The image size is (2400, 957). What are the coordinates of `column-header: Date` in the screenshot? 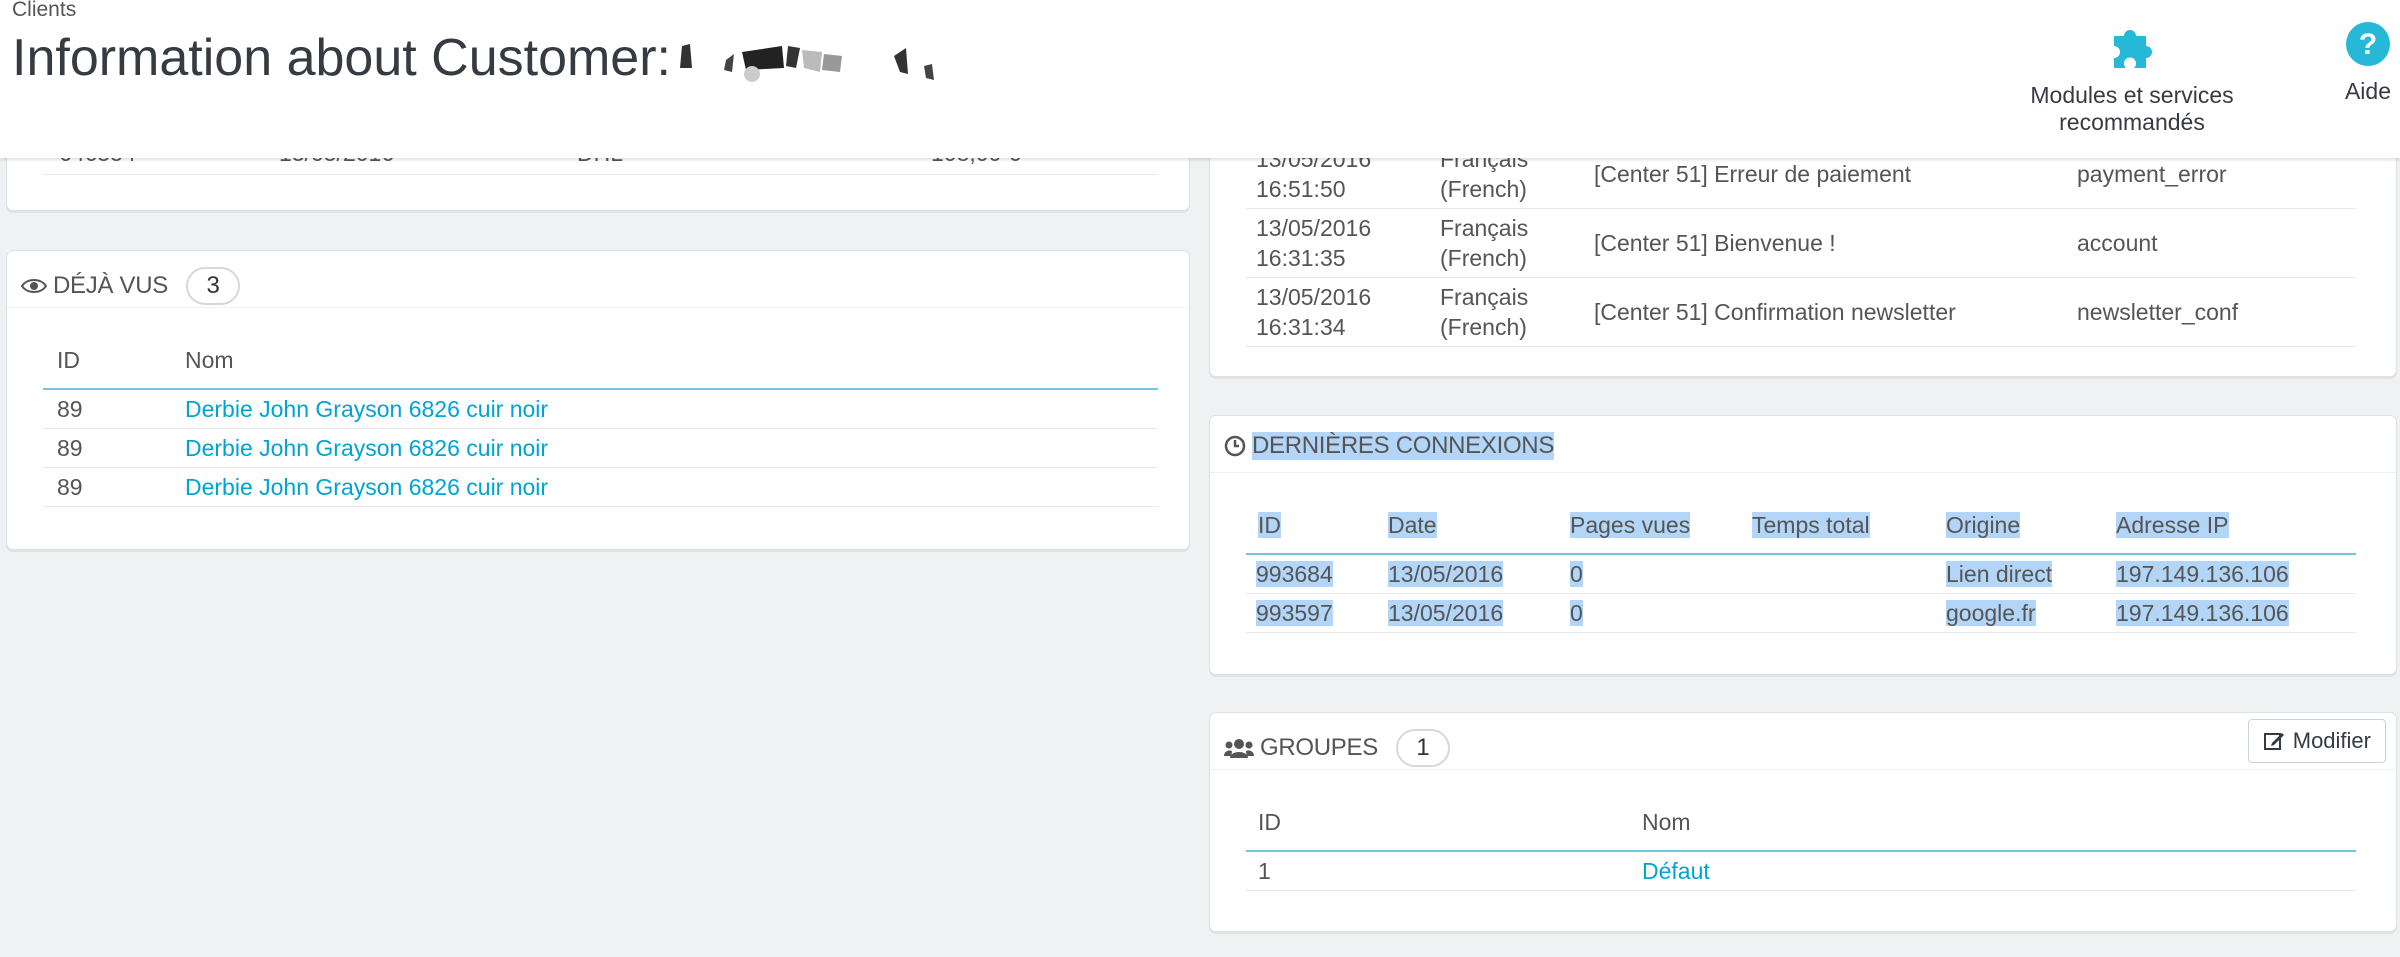 It's located at (1412, 525).